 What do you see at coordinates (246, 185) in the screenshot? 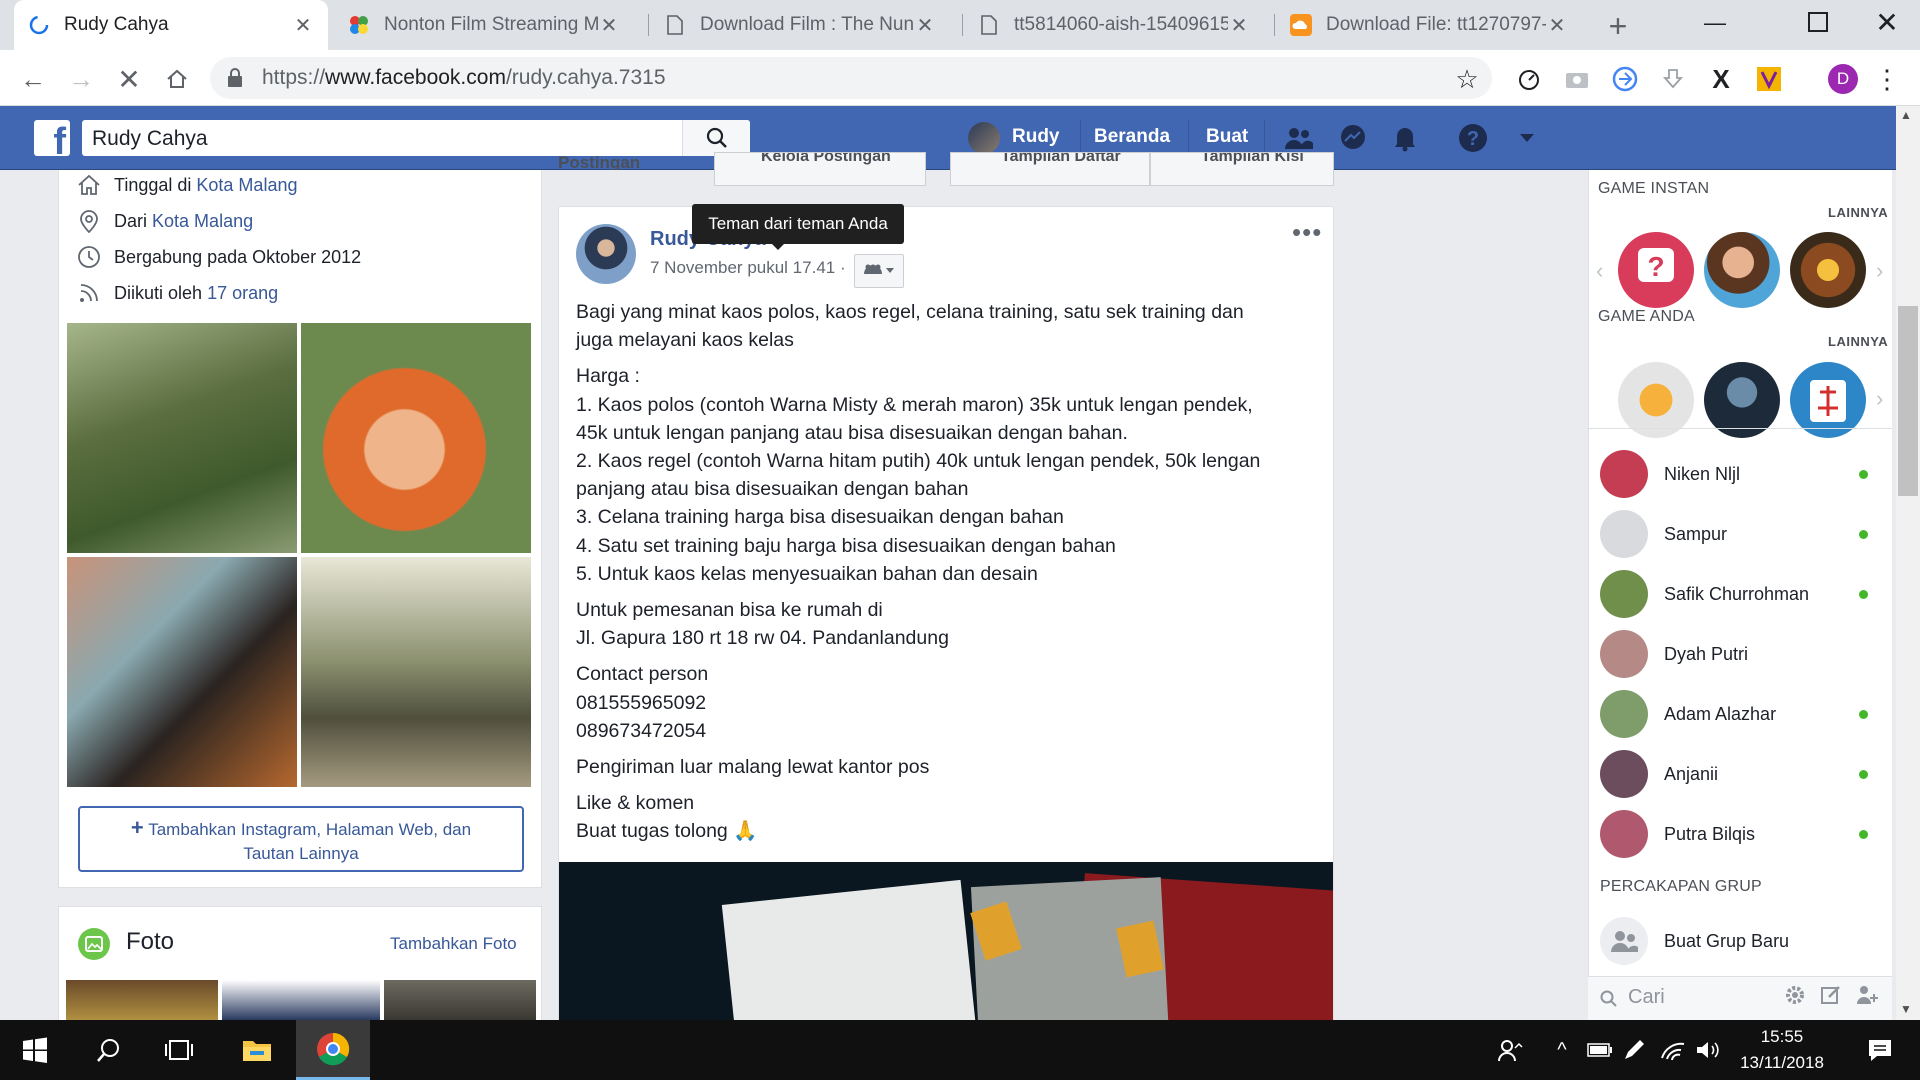
I see `lives-in-city-link: Kota Malang` at bounding box center [246, 185].